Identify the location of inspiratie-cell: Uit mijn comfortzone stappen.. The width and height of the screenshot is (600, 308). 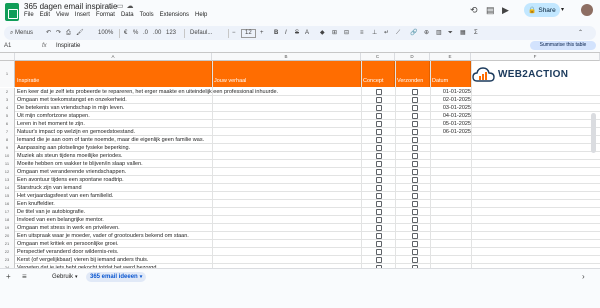
(53, 116).